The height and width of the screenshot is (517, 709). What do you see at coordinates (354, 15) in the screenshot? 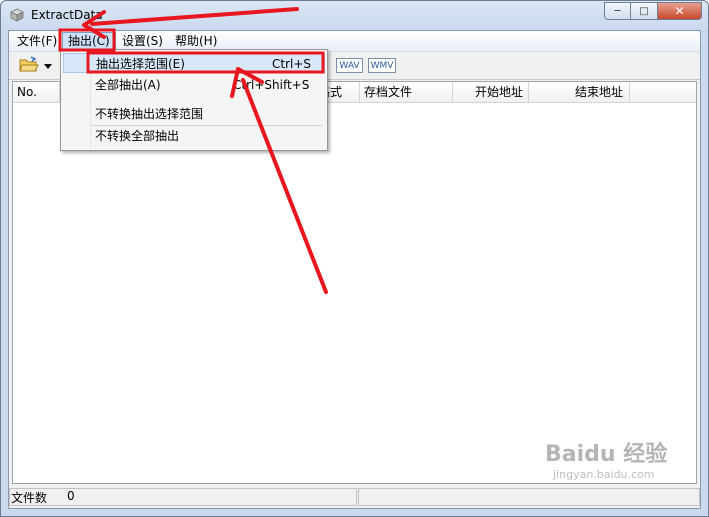
I see `title-bar: ExtractData ─ □ ✕` at bounding box center [354, 15].